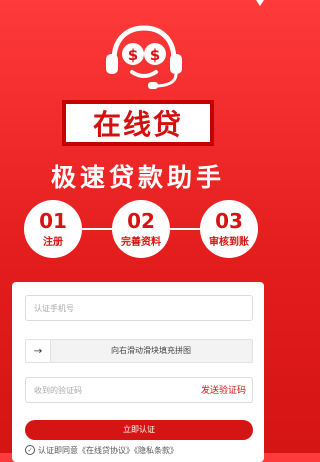  What do you see at coordinates (141, 220) in the screenshot?
I see `step-number: 02` at bounding box center [141, 220].